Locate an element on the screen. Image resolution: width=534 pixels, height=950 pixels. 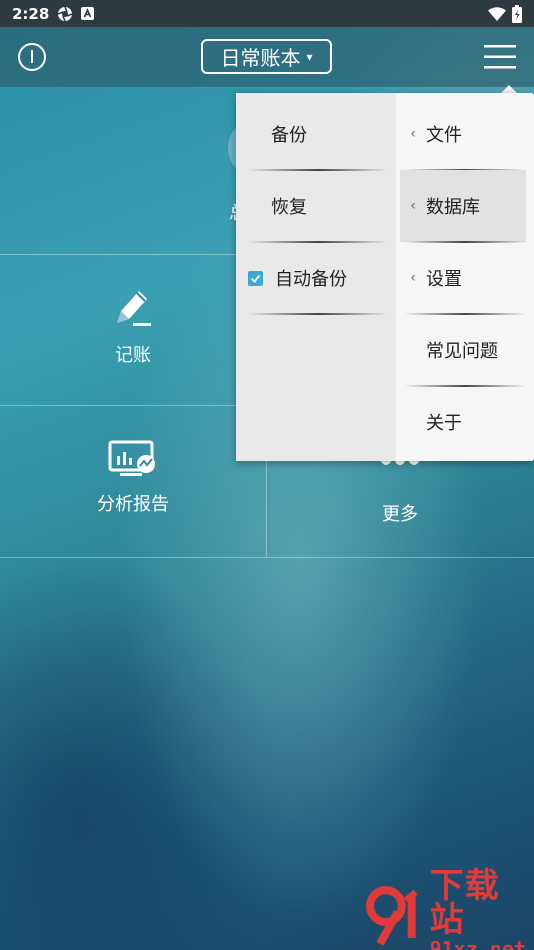
menu-item-label: 恢复 is located at coordinates (289, 207).